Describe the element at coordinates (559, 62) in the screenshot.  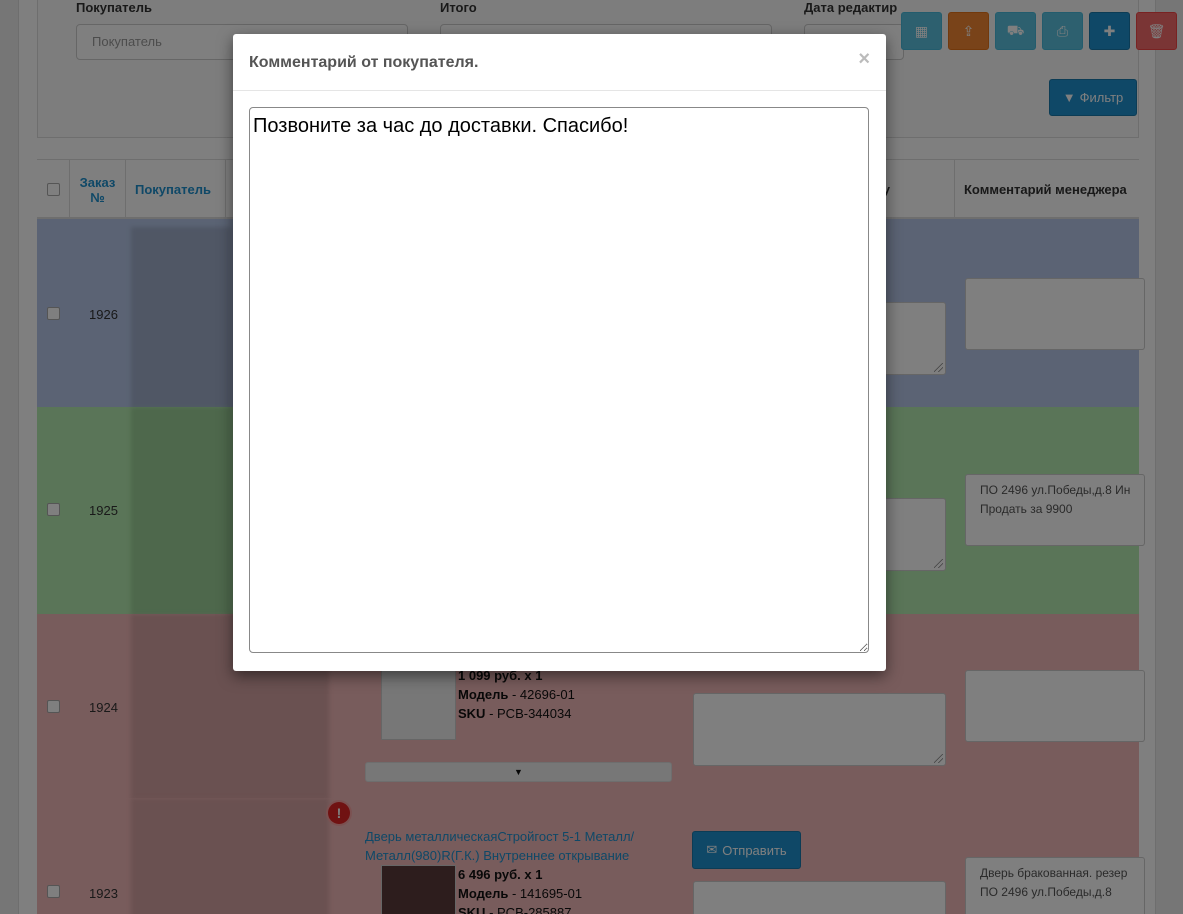
I see `modal-header: Комментарий от покупателя. ×` at that location.